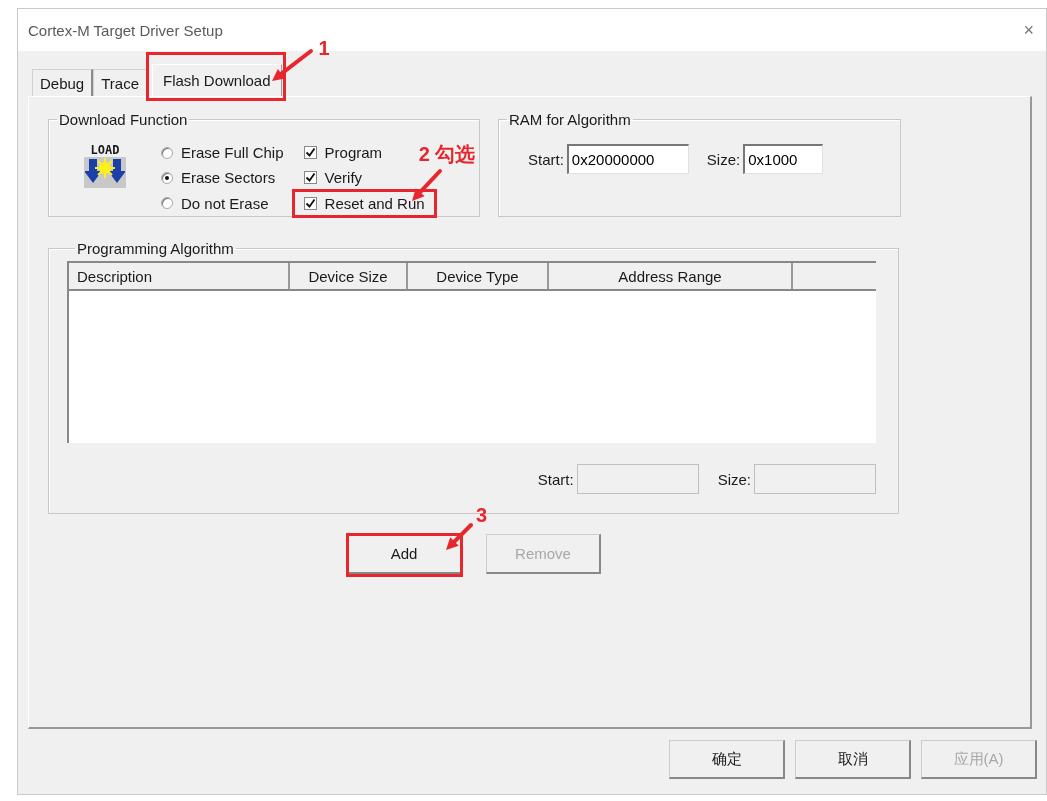 The image size is (1047, 801). I want to click on checkbox-label: Verify, so click(343, 178).